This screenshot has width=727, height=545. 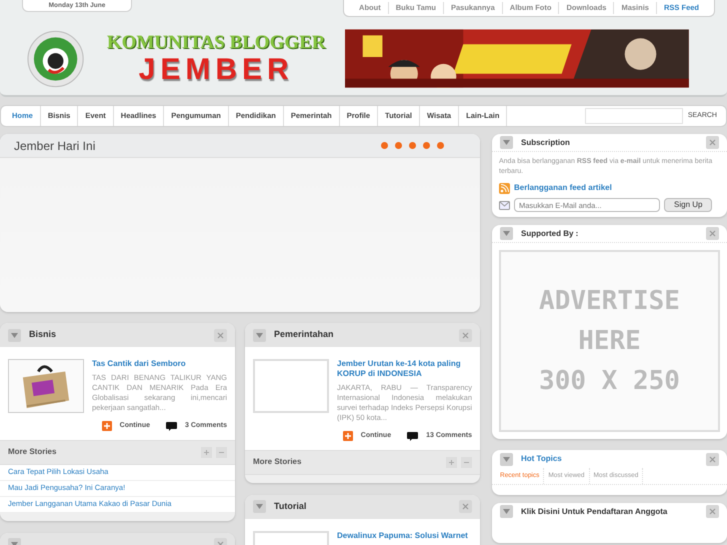 I want to click on widget-title: Pemerintahan, so click(x=304, y=335).